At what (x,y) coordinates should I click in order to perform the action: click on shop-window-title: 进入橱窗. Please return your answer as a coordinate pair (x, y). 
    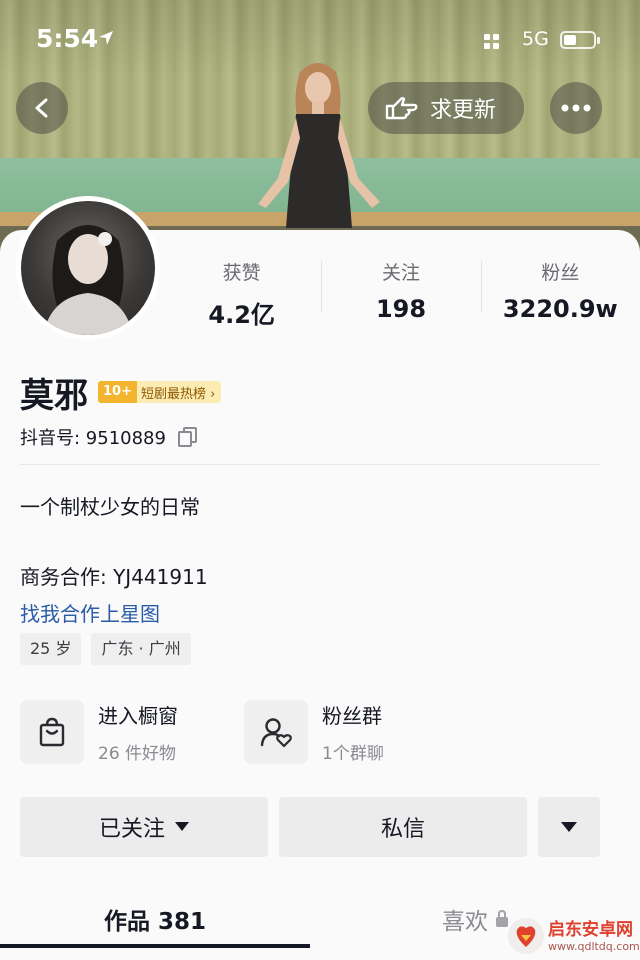
    Looking at the image, I should click on (138, 716).